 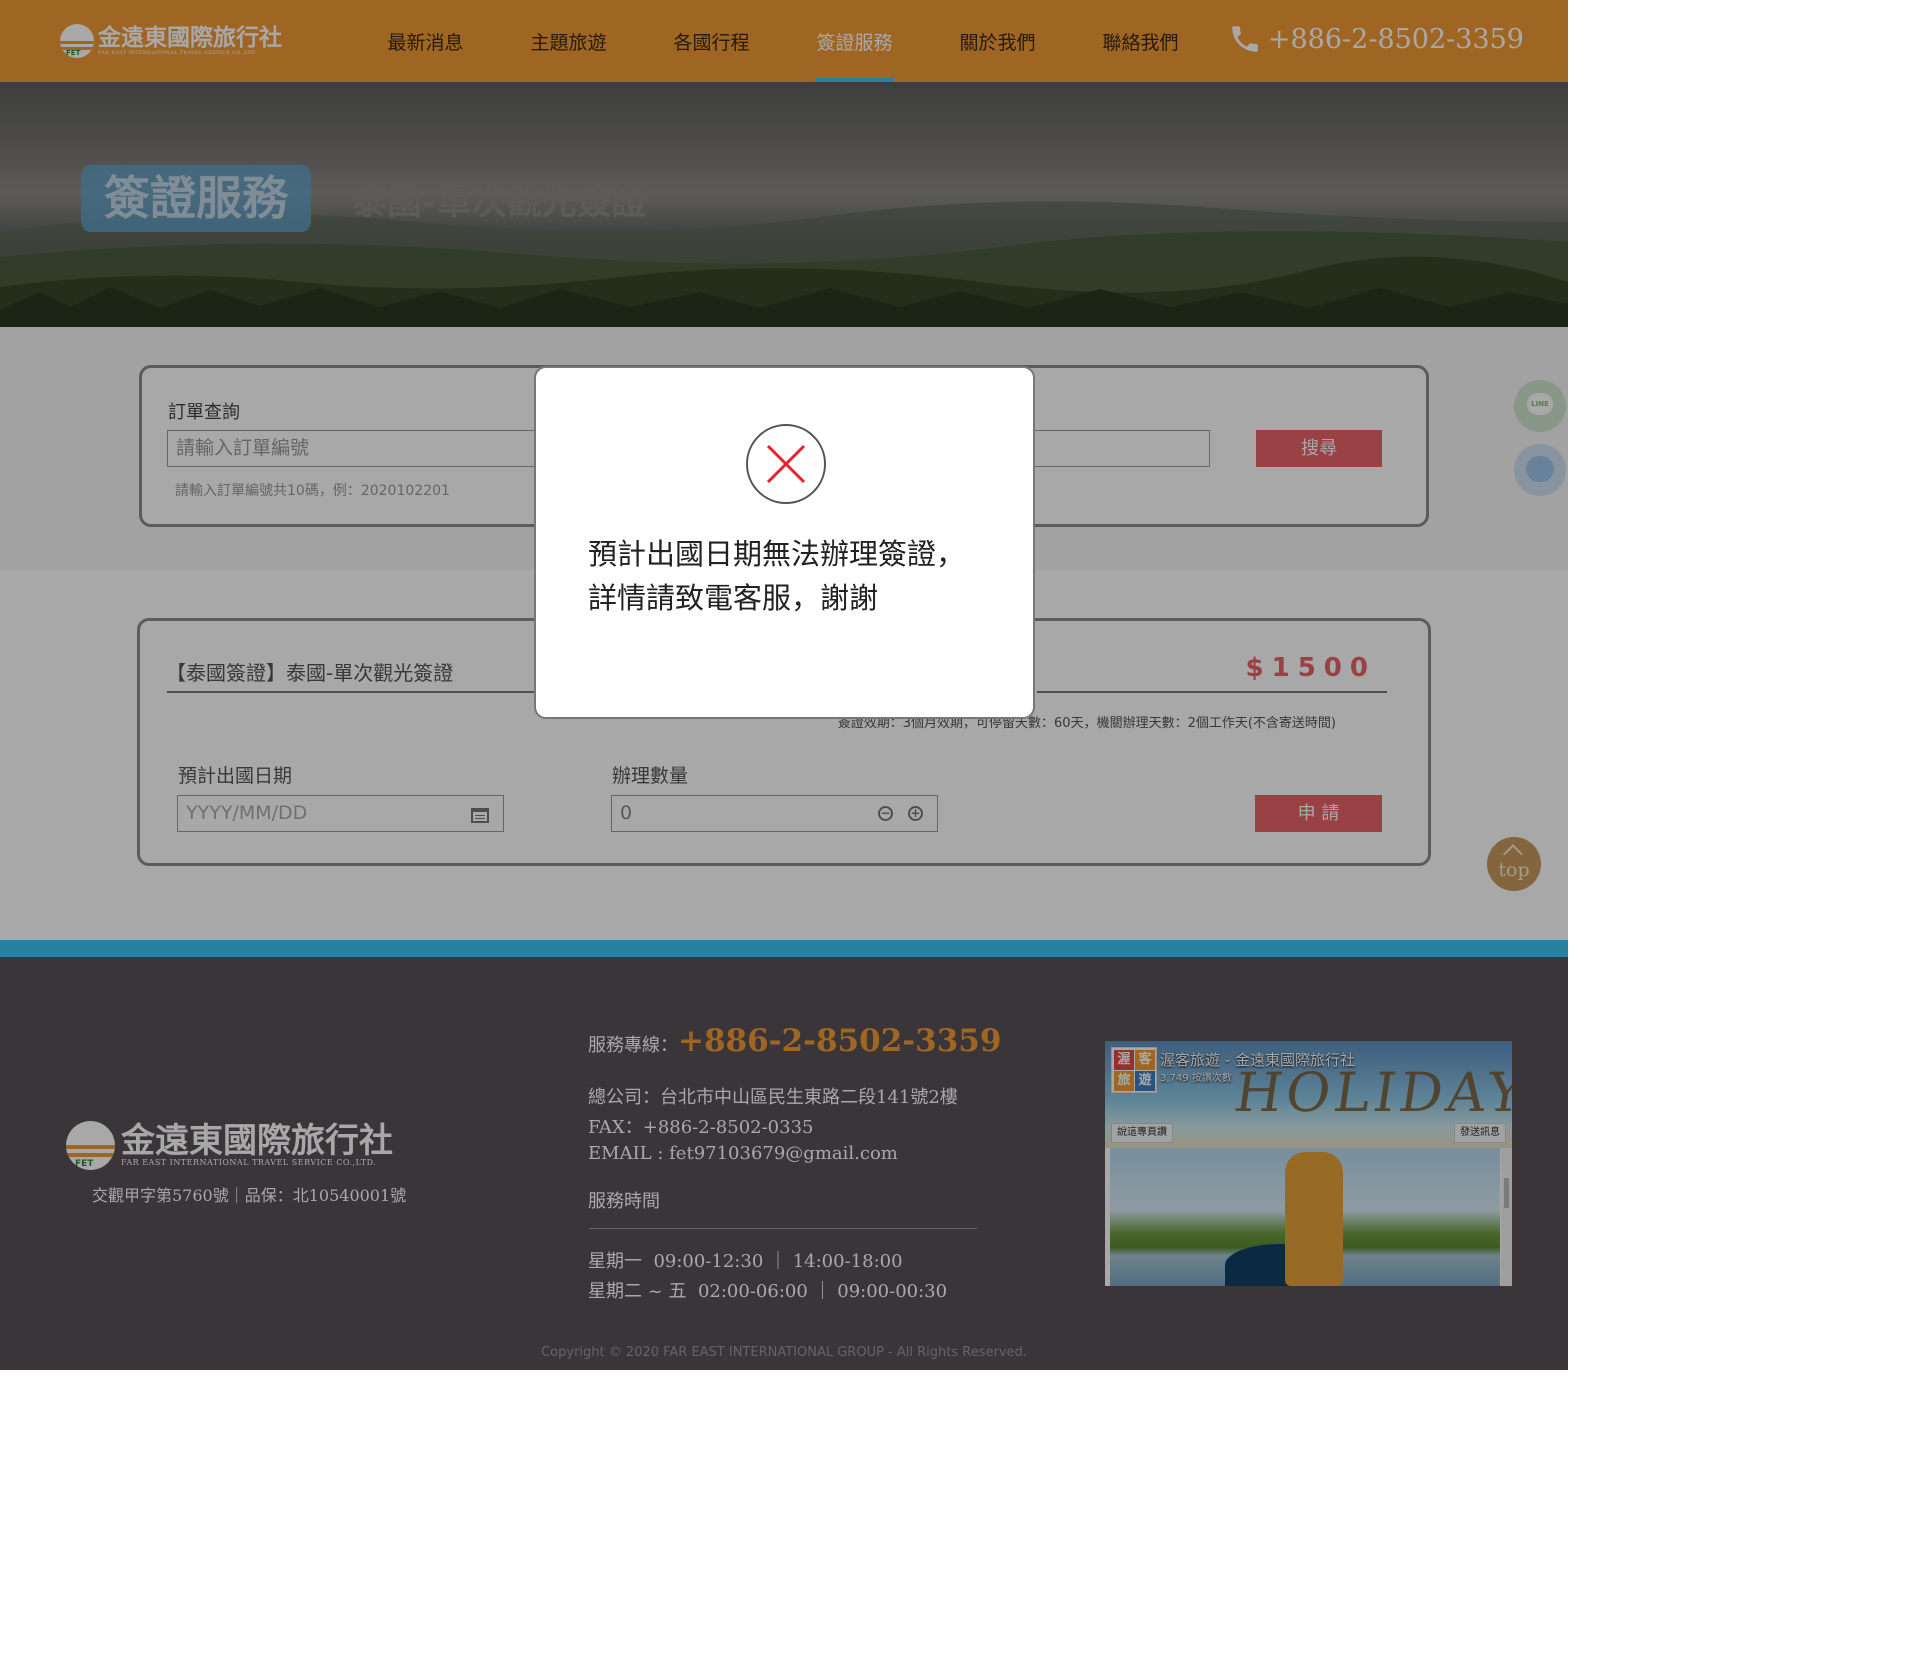 I want to click on error-message: 預計出國日期無法辦理簽證，詳情請致電客服，謝謝, so click(x=777, y=576).